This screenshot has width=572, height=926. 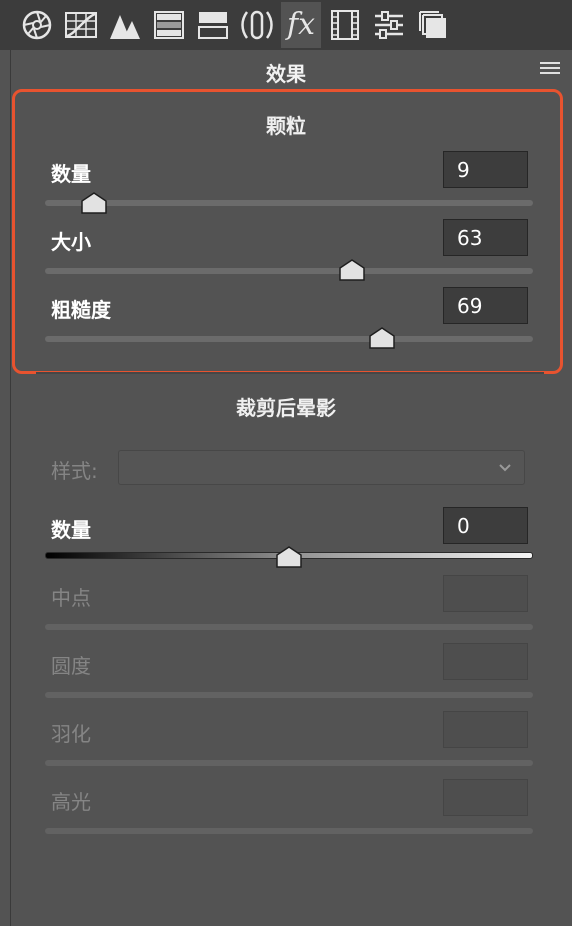 What do you see at coordinates (485, 169) in the screenshot?
I see `grain-amount-field: 9` at bounding box center [485, 169].